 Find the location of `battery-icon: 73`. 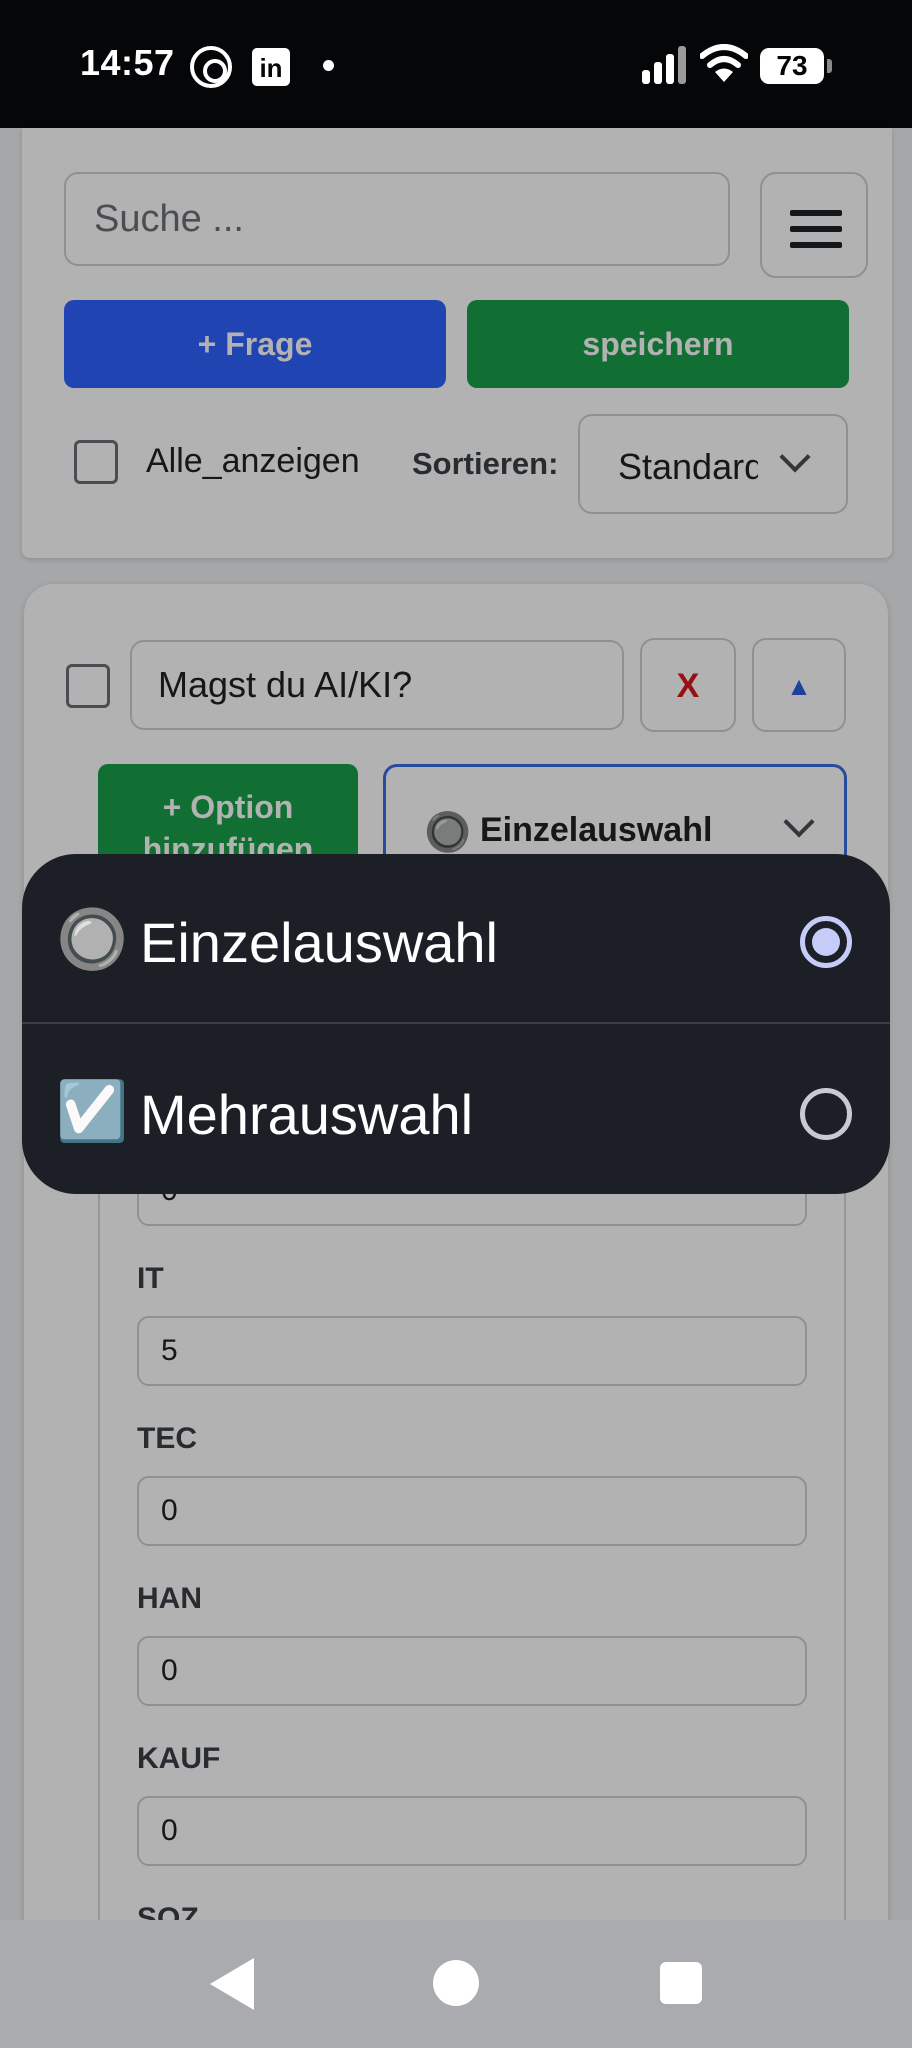

battery-icon: 73 is located at coordinates (796, 66).